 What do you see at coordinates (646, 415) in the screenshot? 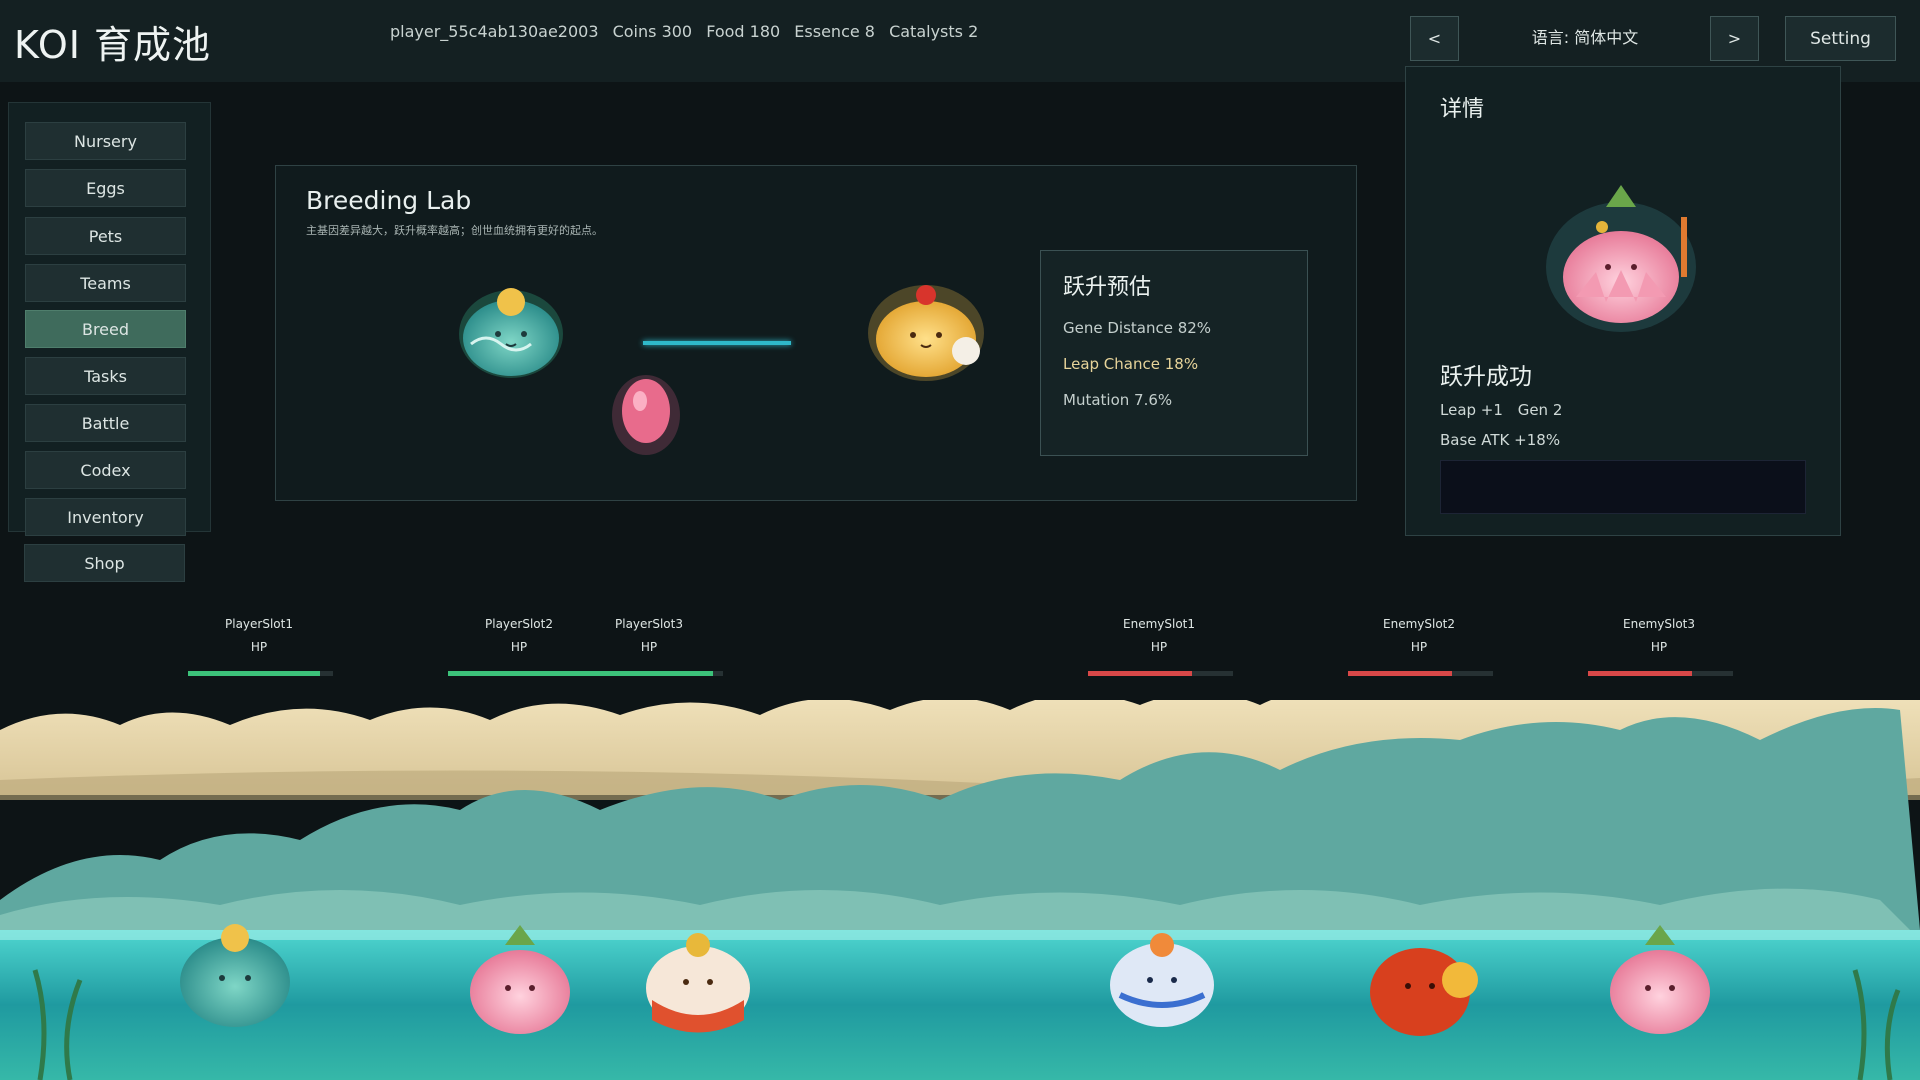
I see `egg-icon` at bounding box center [646, 415].